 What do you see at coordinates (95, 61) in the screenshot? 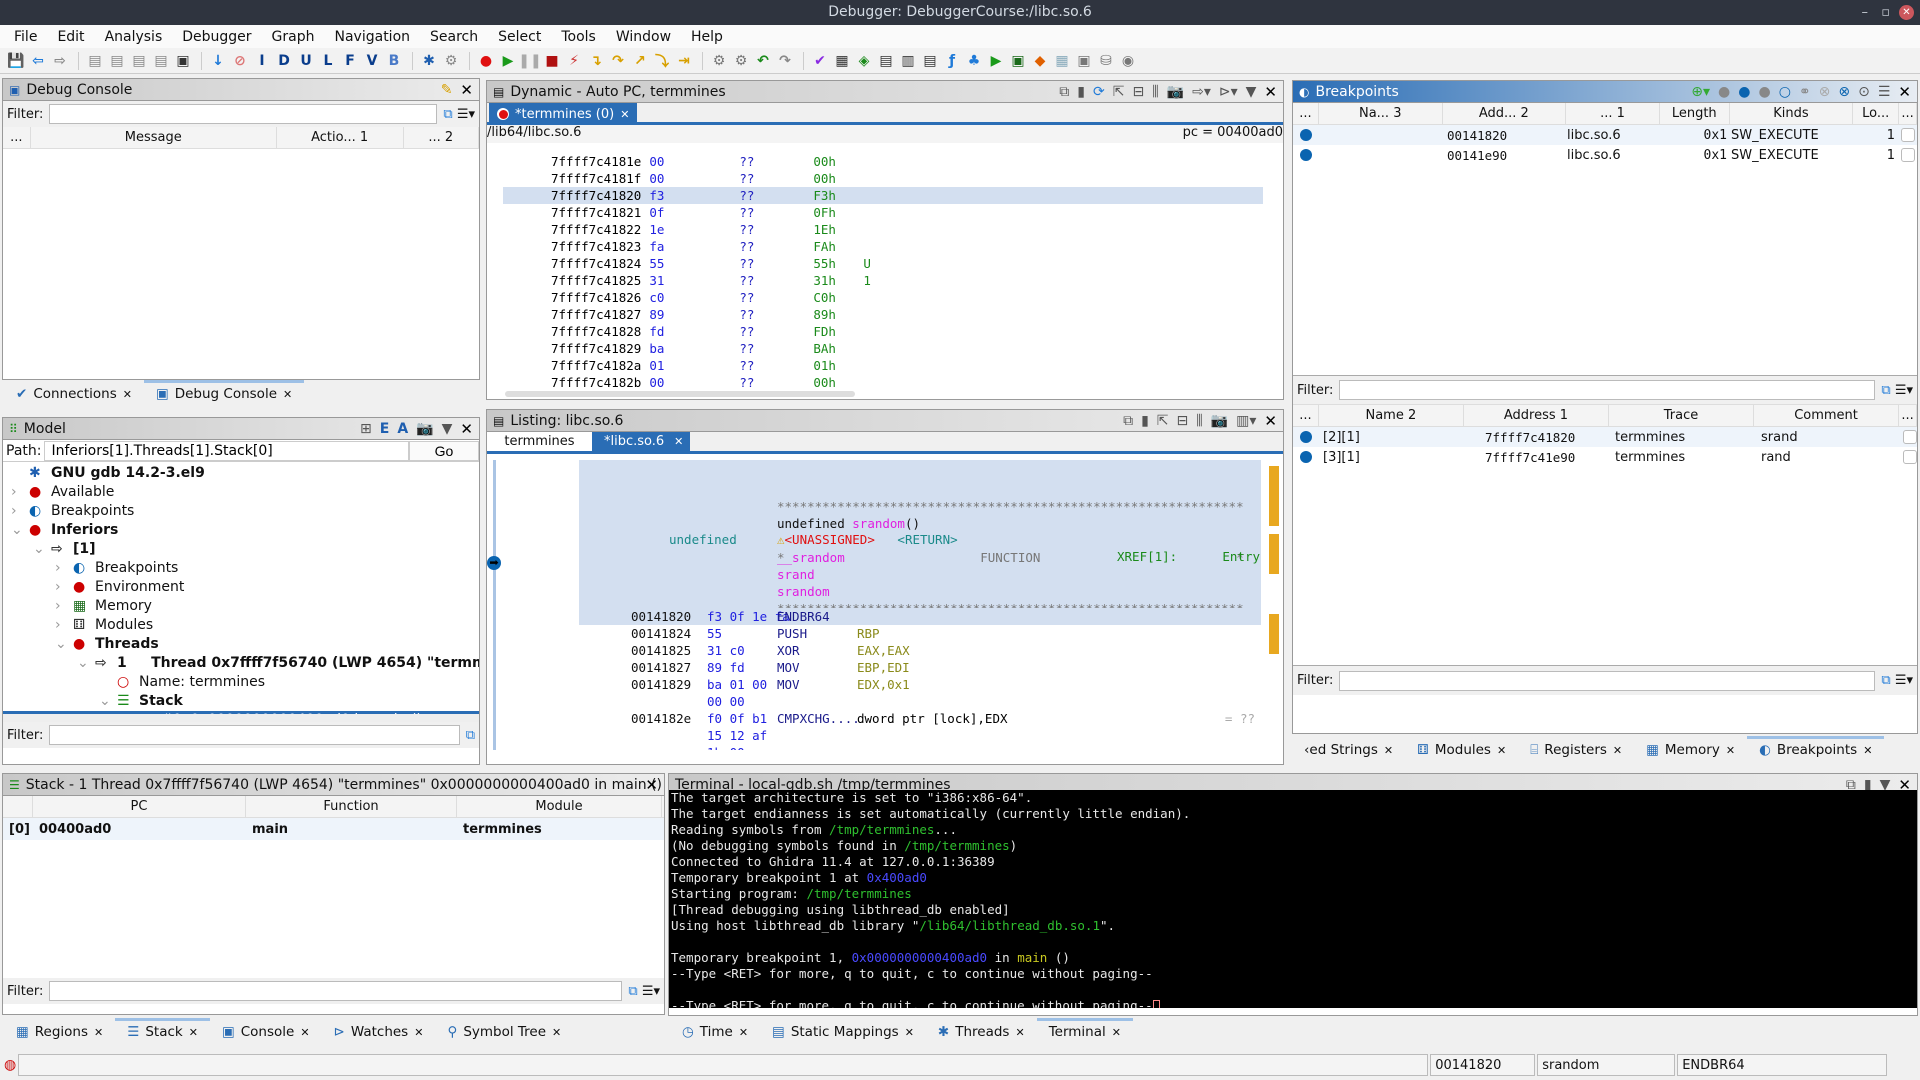
I see `prev-icon: ▤` at bounding box center [95, 61].